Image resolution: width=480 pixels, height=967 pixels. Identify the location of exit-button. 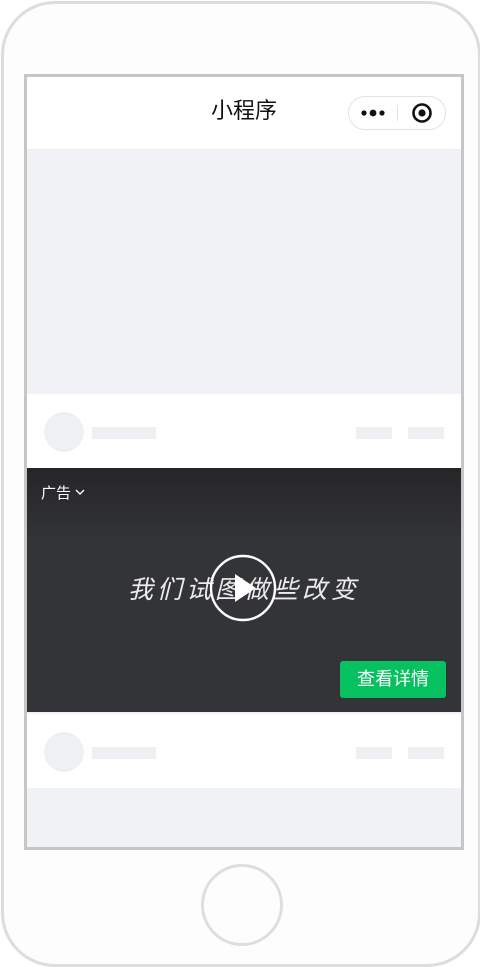
(422, 113).